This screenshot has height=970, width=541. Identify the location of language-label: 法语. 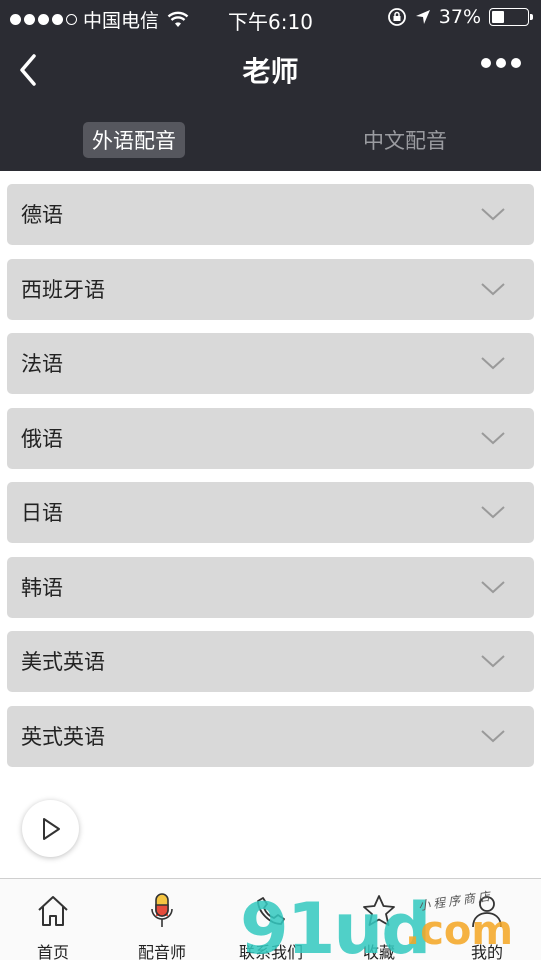
(42, 364).